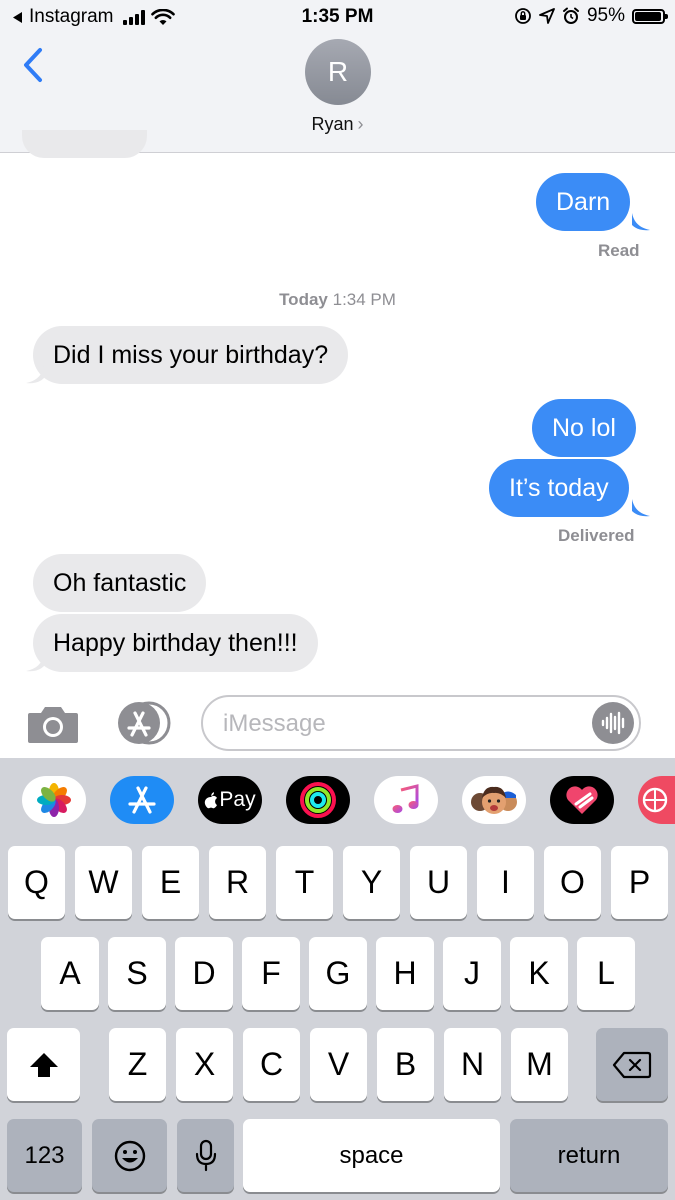  What do you see at coordinates (539, 1064) in the screenshot?
I see `key-m: M` at bounding box center [539, 1064].